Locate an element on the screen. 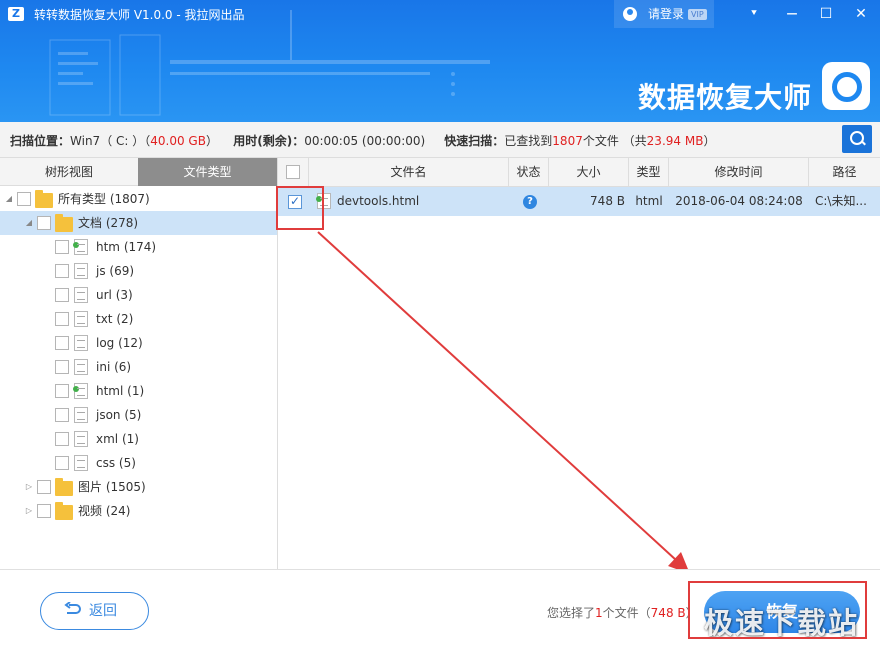  back-arrow-icon is located at coordinates (72, 608).